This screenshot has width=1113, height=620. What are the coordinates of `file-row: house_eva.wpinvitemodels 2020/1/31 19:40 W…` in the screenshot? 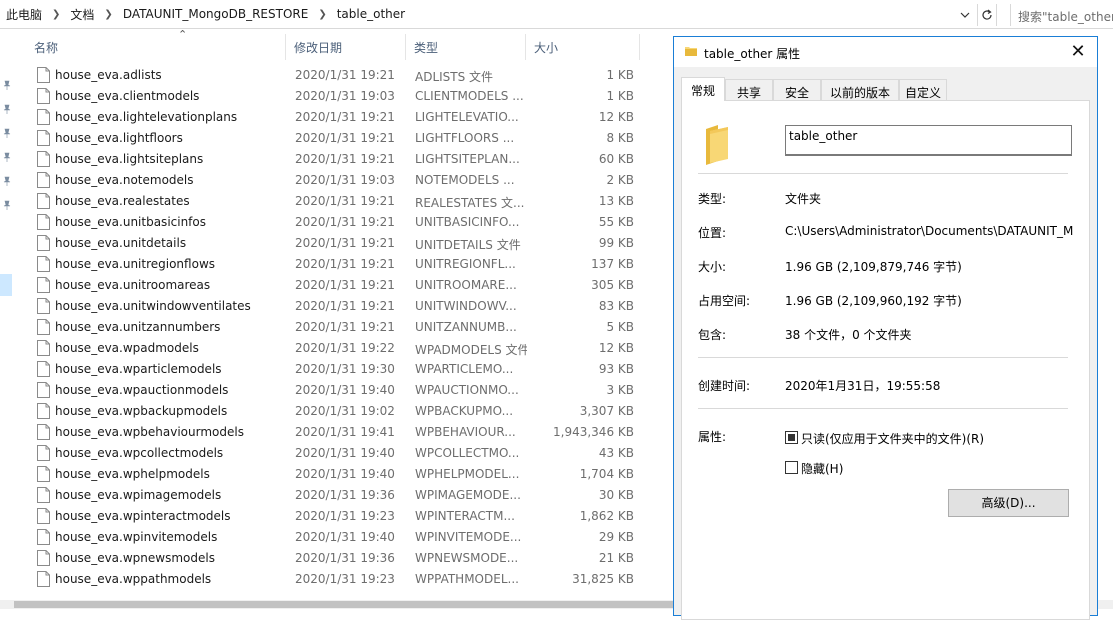 It's located at (335, 537).